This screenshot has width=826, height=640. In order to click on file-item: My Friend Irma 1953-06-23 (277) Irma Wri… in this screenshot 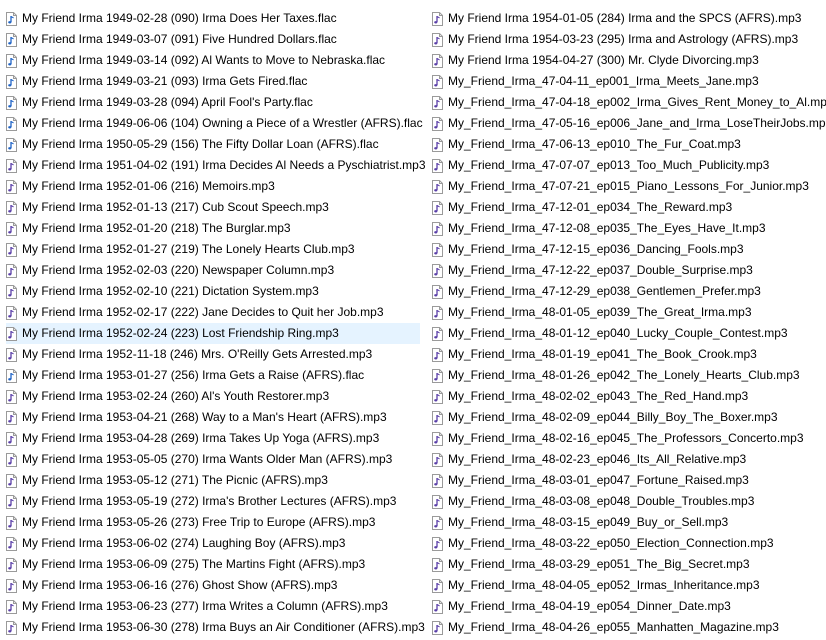, I will do `click(213, 606)`.